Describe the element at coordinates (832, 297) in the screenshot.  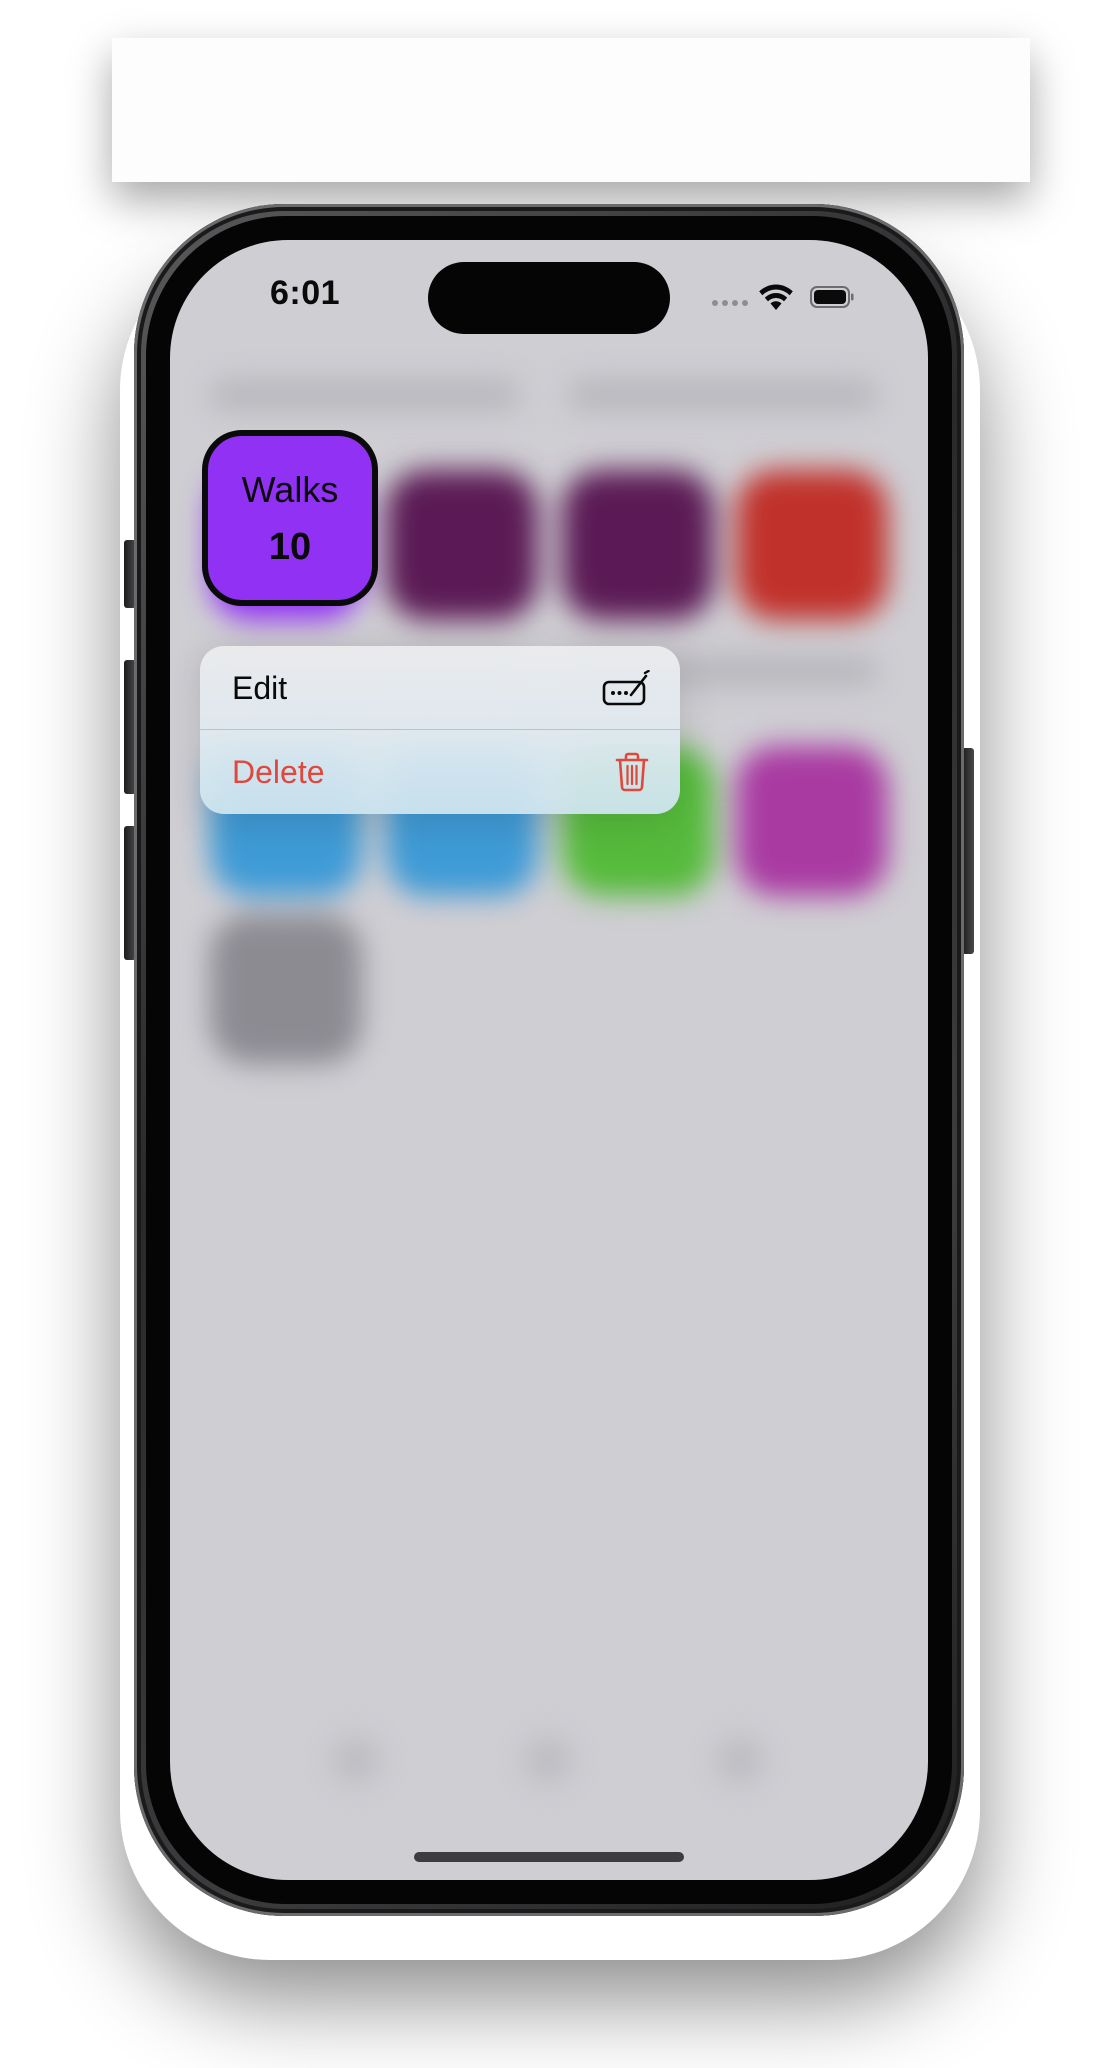
I see `battery-icon` at that location.